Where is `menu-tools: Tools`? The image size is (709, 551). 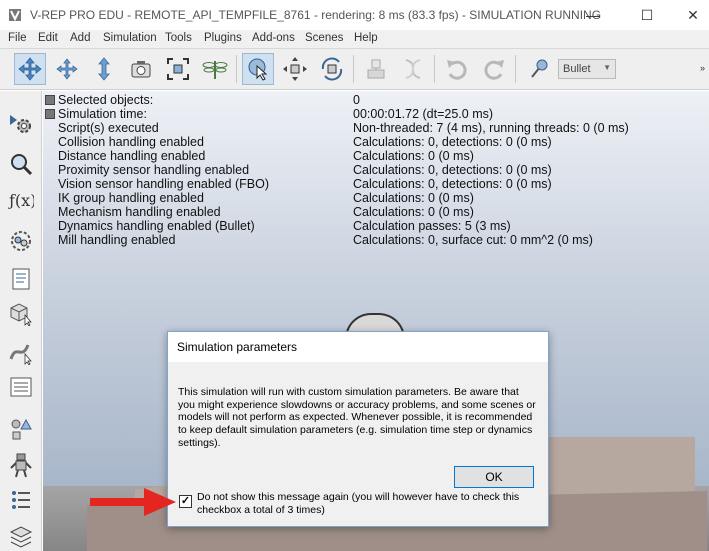
menu-tools: Tools is located at coordinates (178, 38).